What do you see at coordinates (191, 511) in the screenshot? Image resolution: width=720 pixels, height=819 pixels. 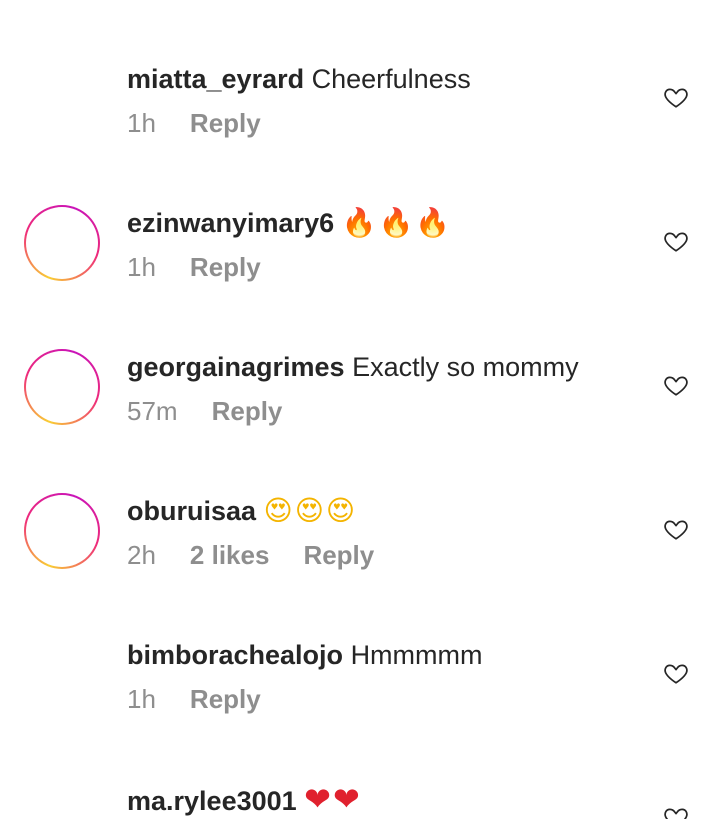 I see `comment-username: oburuisaa` at bounding box center [191, 511].